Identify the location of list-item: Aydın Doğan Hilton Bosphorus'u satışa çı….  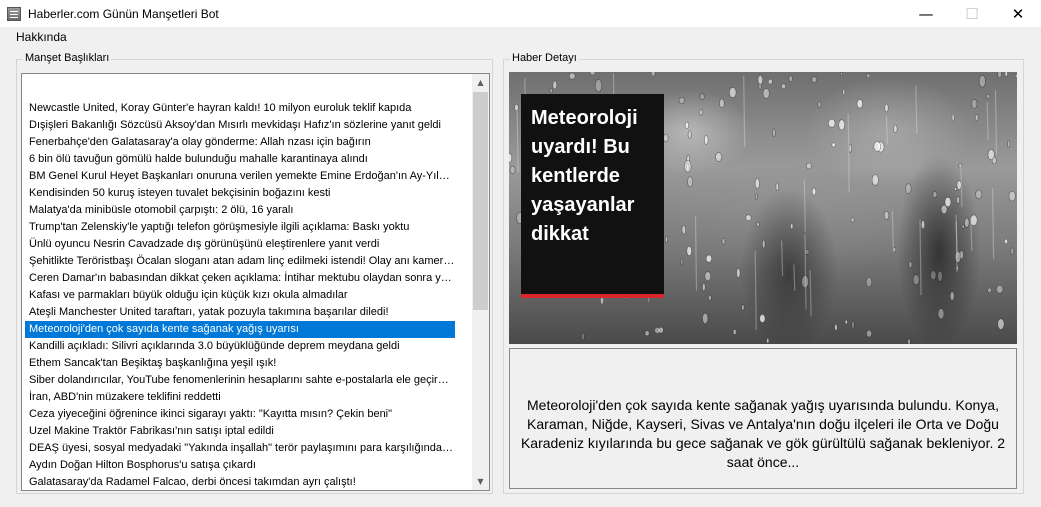
(240, 465).